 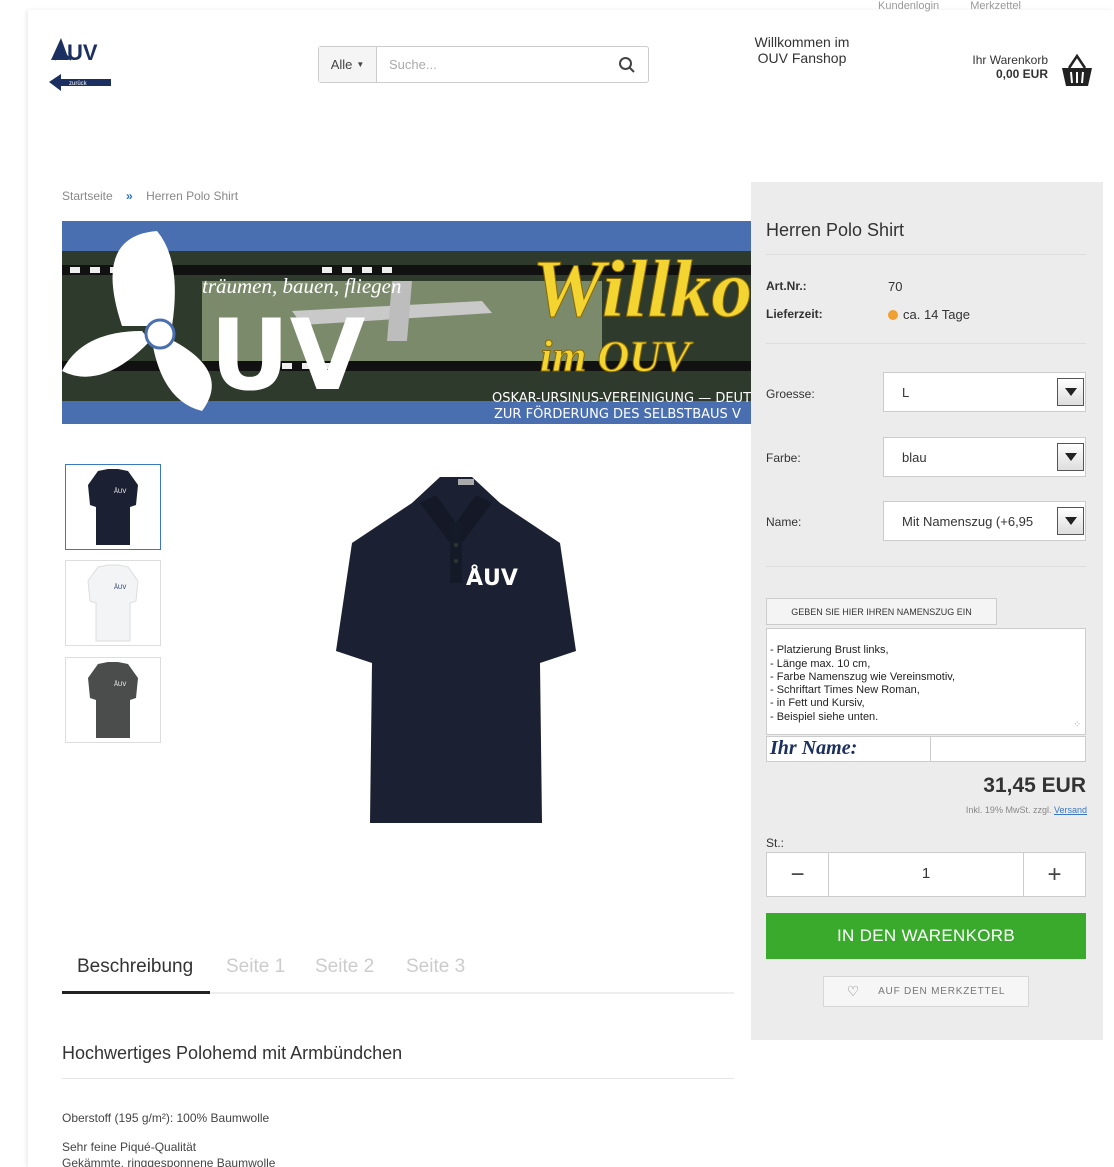 What do you see at coordinates (348, 64) in the screenshot?
I see `search-category-dropdown: Alle ▼` at bounding box center [348, 64].